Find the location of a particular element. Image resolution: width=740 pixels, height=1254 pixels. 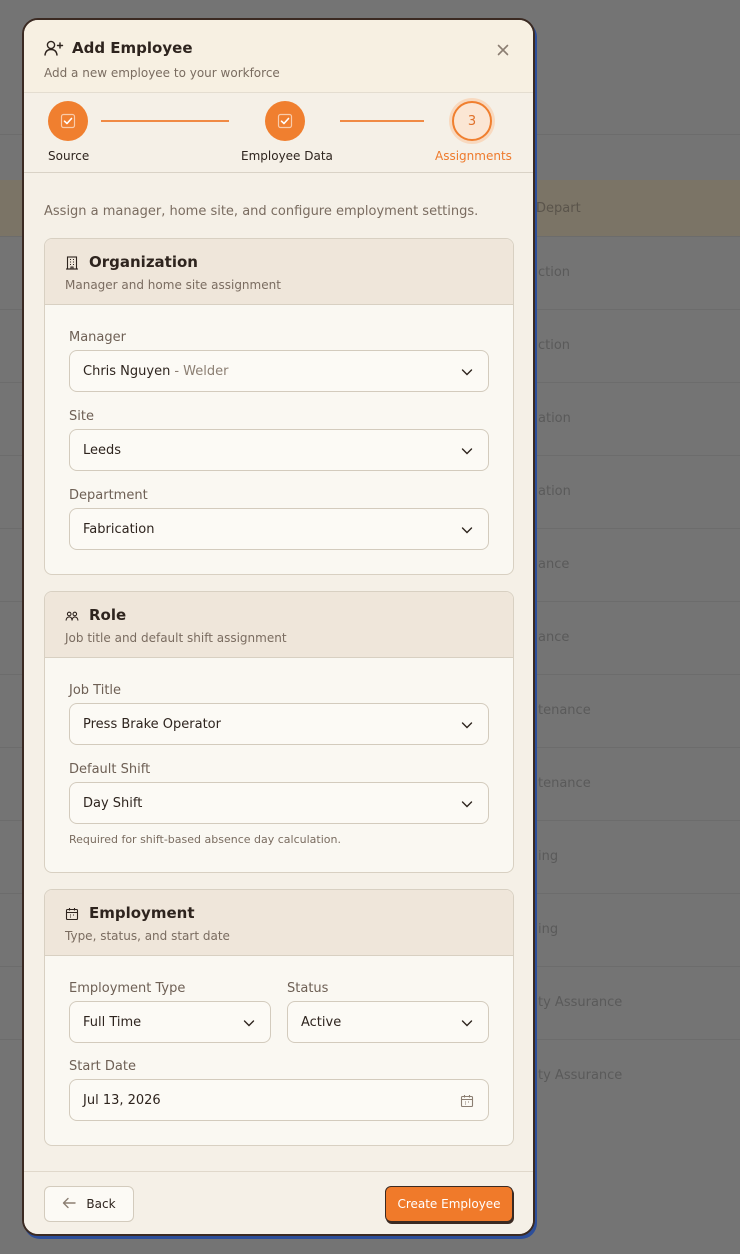

back-label: Back is located at coordinates (101, 1204).